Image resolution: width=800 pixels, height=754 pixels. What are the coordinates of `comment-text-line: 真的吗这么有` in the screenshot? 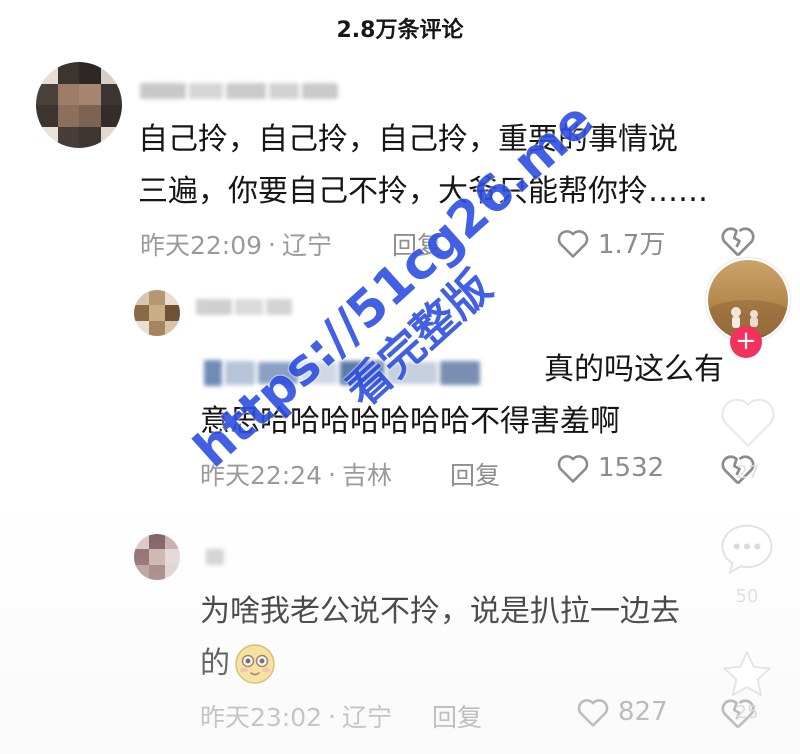 It's located at (480, 370).